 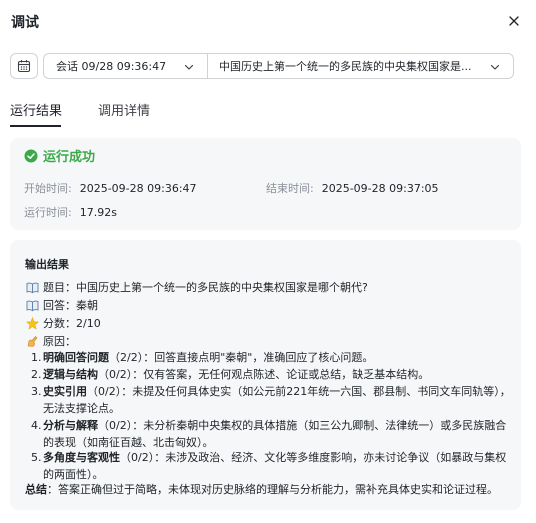 I want to click on end-time-label: 结束时间:, so click(x=290, y=188).